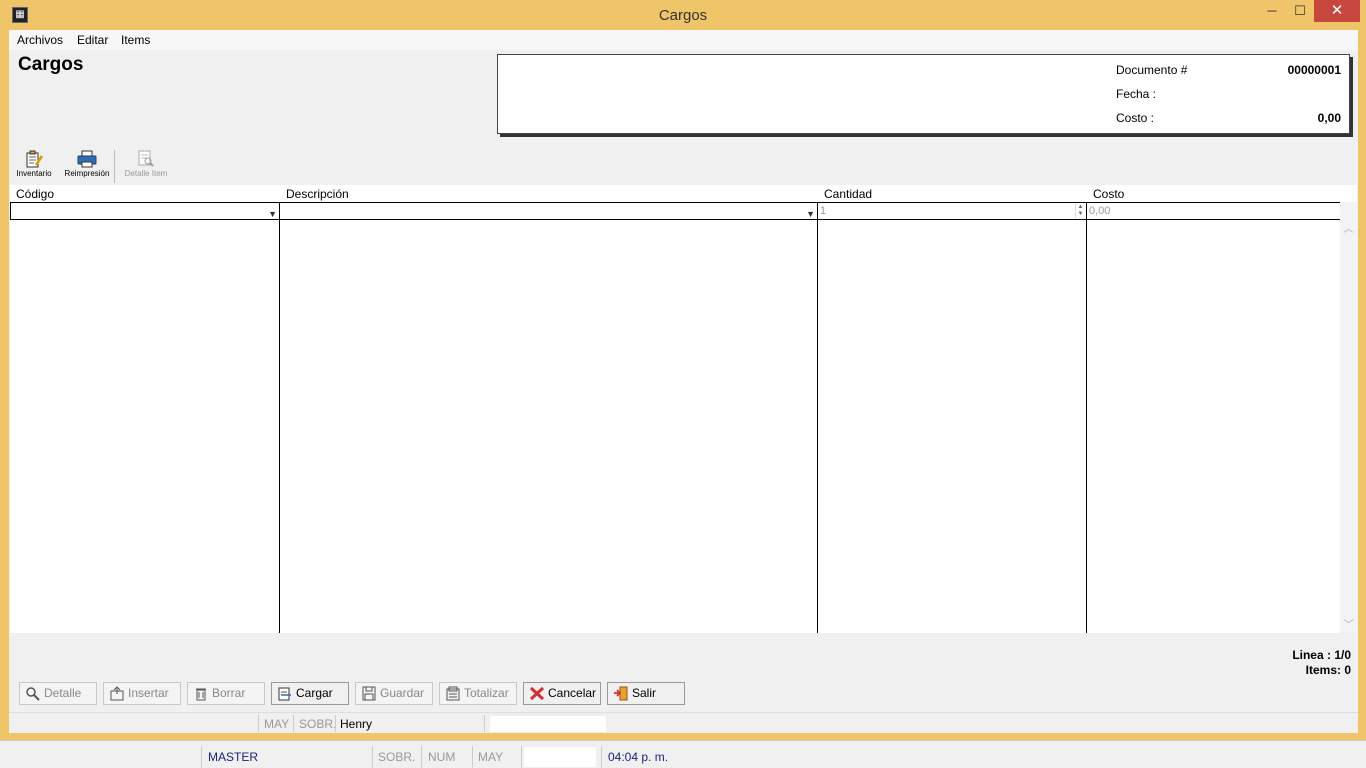  What do you see at coordinates (537, 693) in the screenshot?
I see `red-x-icon` at bounding box center [537, 693].